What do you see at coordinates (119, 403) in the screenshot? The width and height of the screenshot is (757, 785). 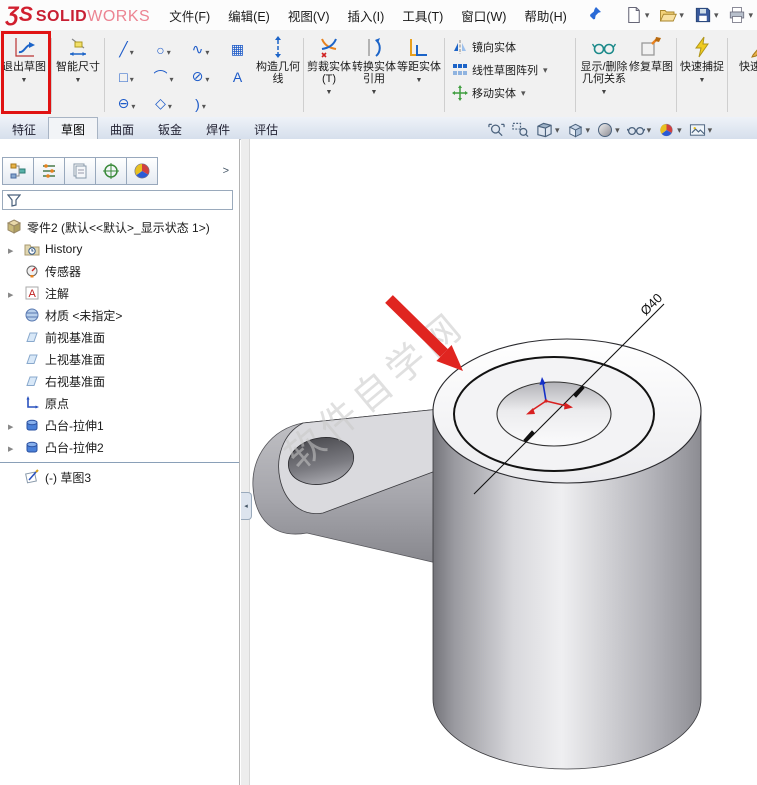 I see `tree-item-origin: 原点` at bounding box center [119, 403].